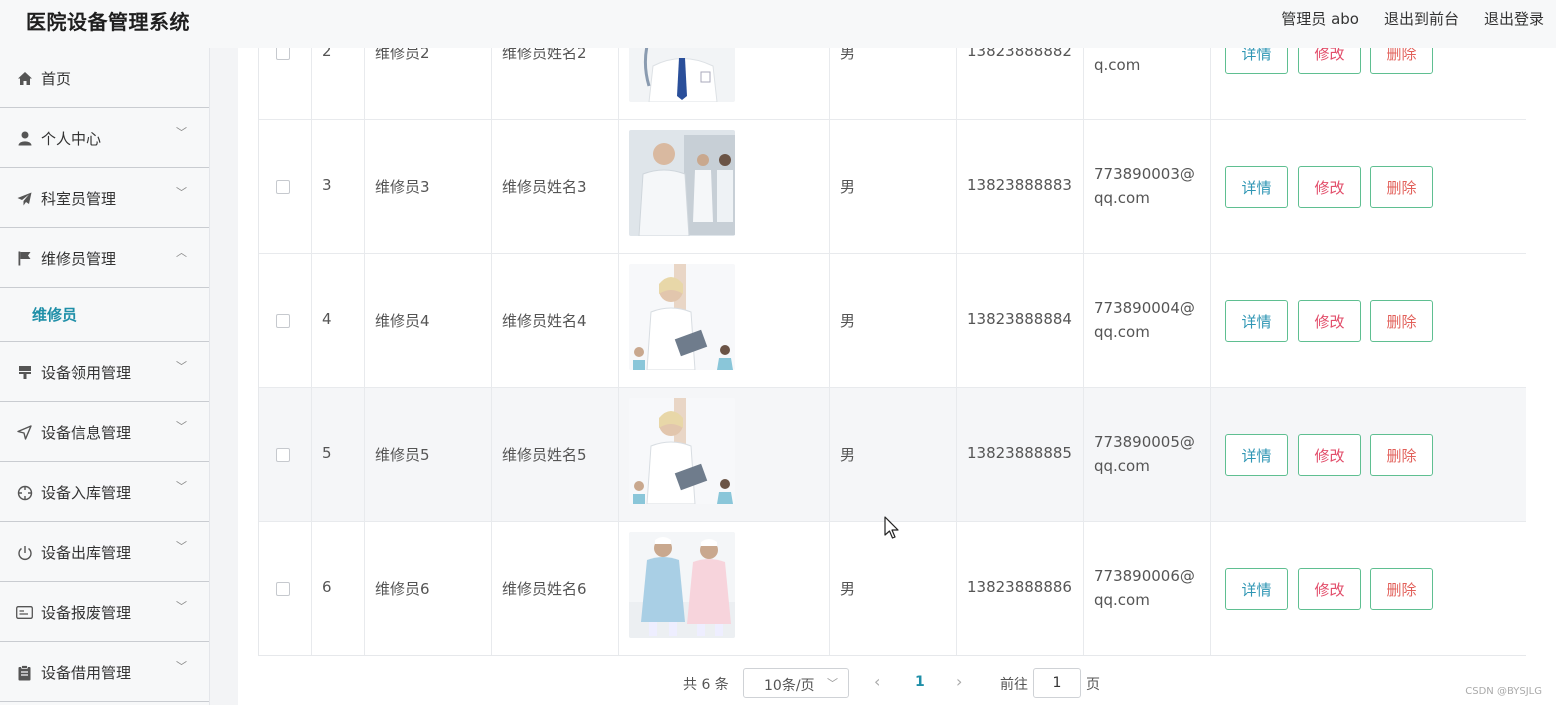 This screenshot has height=705, width=1556. What do you see at coordinates (86, 673) in the screenshot?
I see `sidebar-item-label: 设备借用管理` at bounding box center [86, 673].